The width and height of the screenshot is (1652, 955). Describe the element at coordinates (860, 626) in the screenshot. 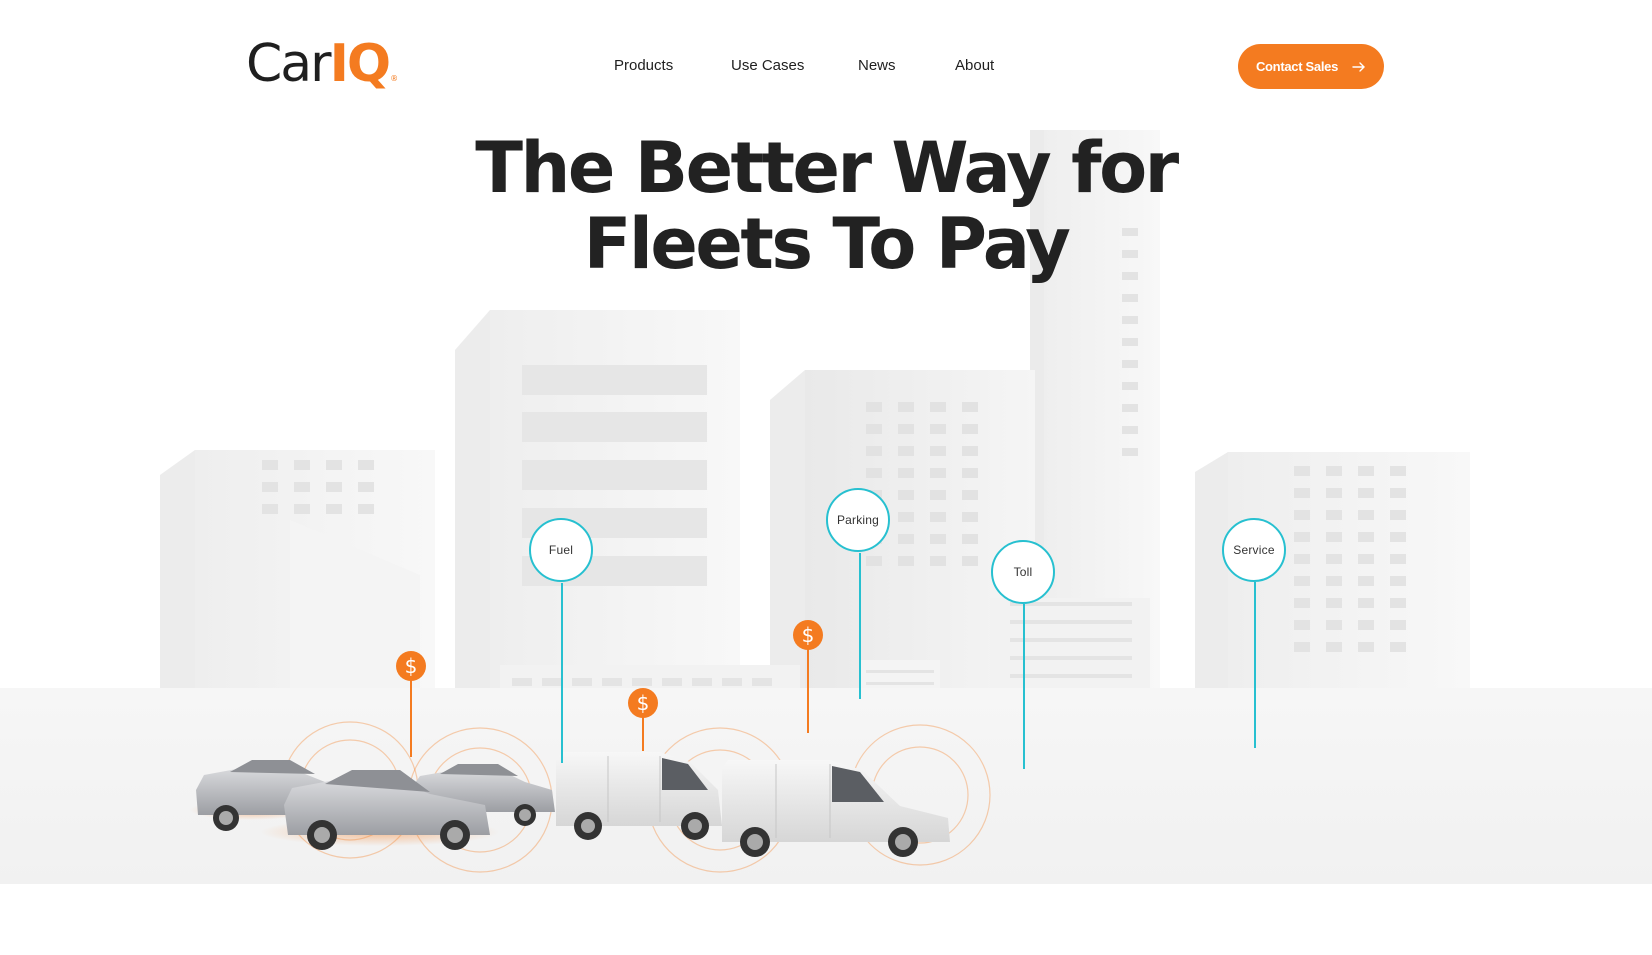

I see `parking-pin-line` at that location.